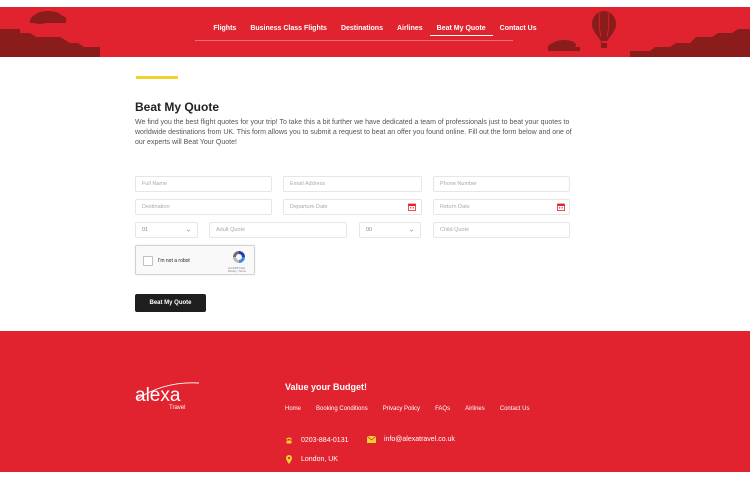 The image size is (750, 500). I want to click on recaptcha-terms-link: Privacy - Terms, so click(237, 271).